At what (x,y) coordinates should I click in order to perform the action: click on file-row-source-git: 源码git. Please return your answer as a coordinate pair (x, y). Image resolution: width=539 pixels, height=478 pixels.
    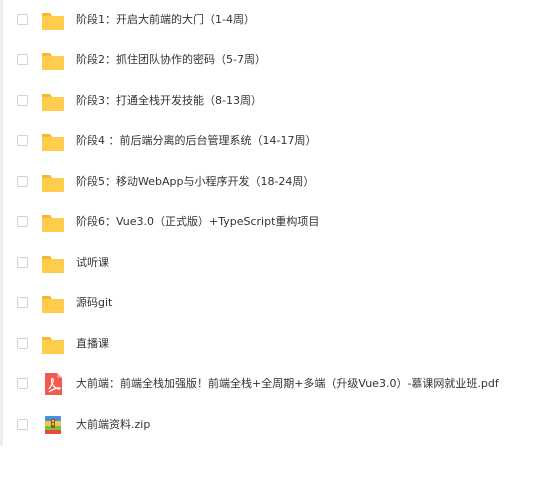
    Looking at the image, I should click on (269, 303).